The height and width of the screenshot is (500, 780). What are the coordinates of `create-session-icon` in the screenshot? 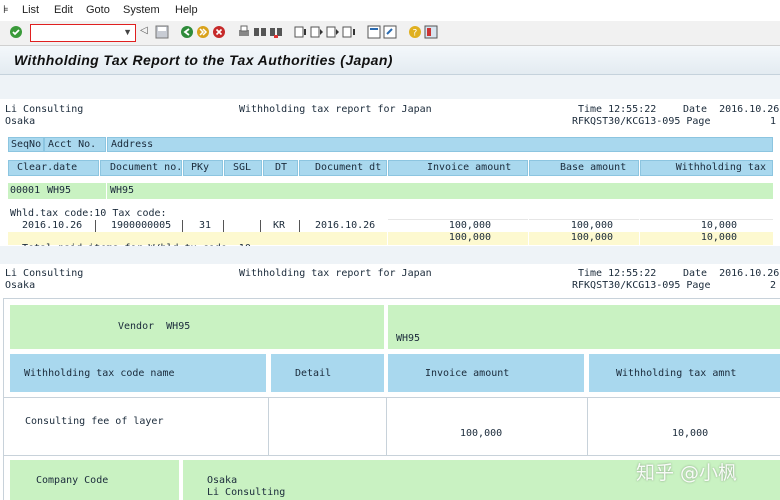 It's located at (374, 32).